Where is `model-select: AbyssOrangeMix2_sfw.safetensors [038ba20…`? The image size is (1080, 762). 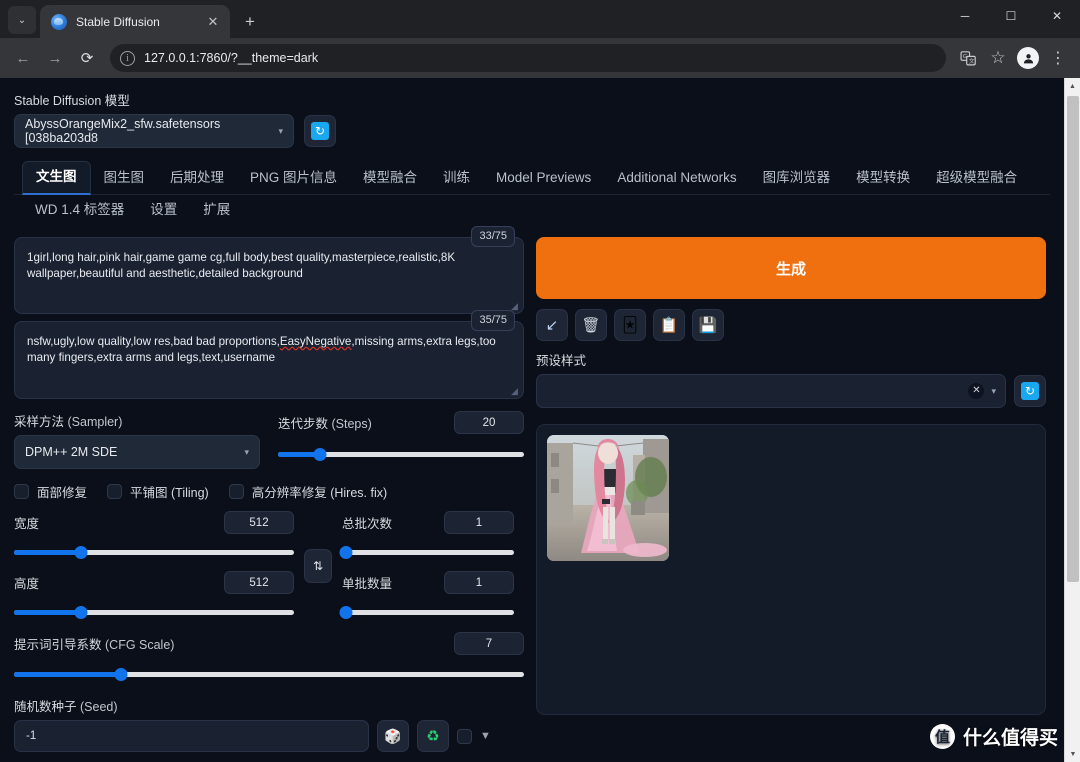
model-select: AbyssOrangeMix2_sfw.safetensors [038ba20… is located at coordinates (154, 131).